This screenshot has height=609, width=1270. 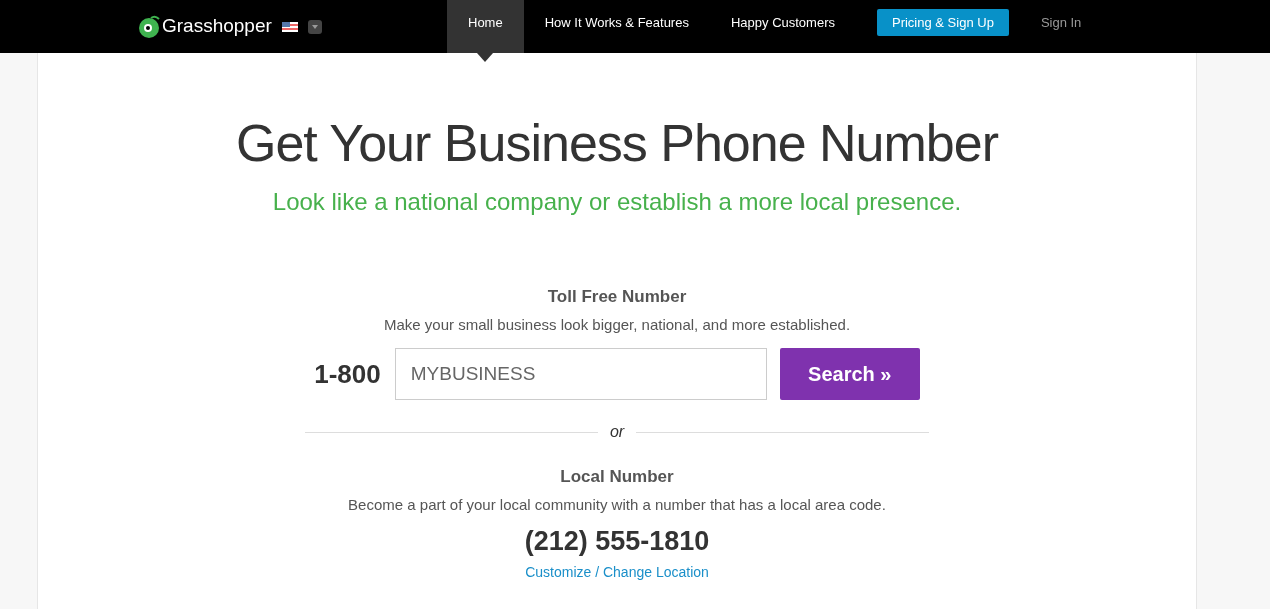 I want to click on search-button: Search », so click(x=849, y=374).